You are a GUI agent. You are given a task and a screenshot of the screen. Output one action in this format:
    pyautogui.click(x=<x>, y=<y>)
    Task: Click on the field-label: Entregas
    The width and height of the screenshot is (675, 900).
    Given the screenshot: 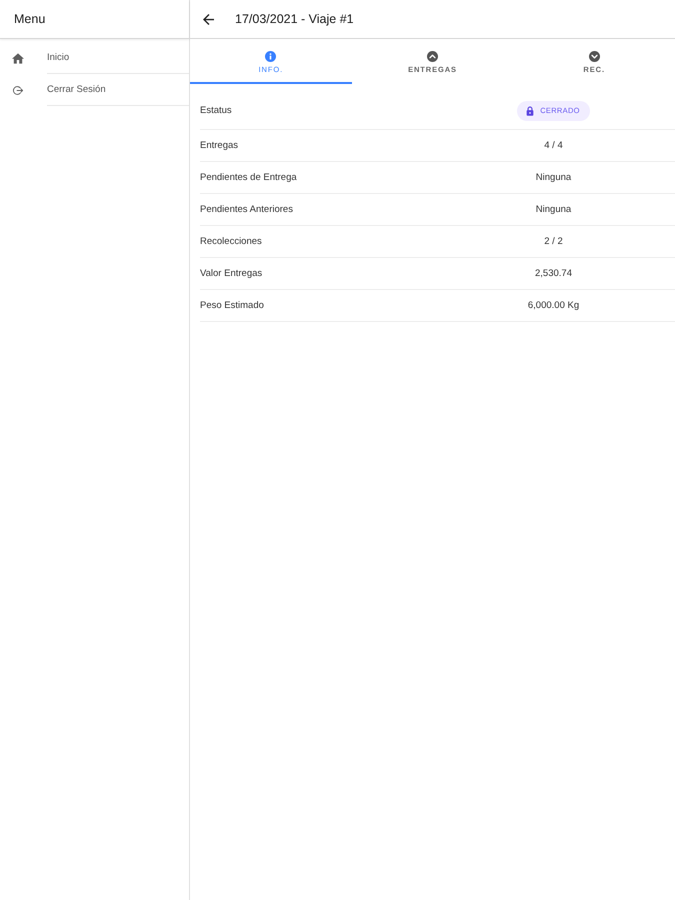 What is the action you would take?
    pyautogui.click(x=220, y=145)
    